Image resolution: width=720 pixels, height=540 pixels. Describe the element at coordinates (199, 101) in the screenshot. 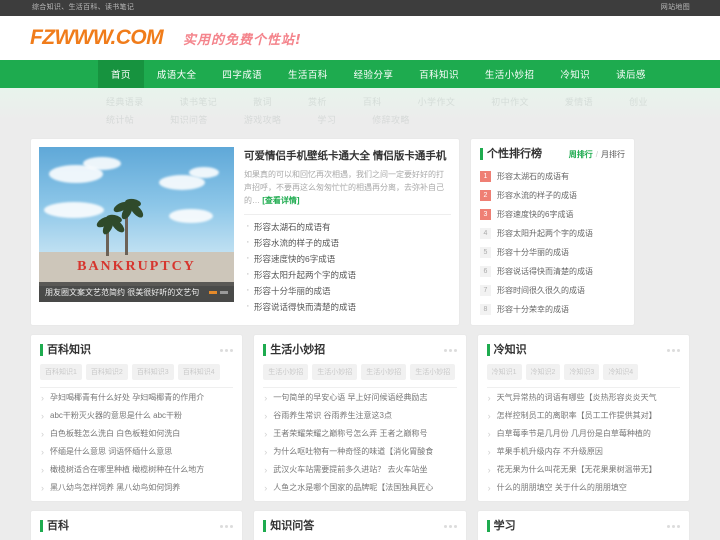

I see `subnav-item-row1-1: 读书笔记` at that location.